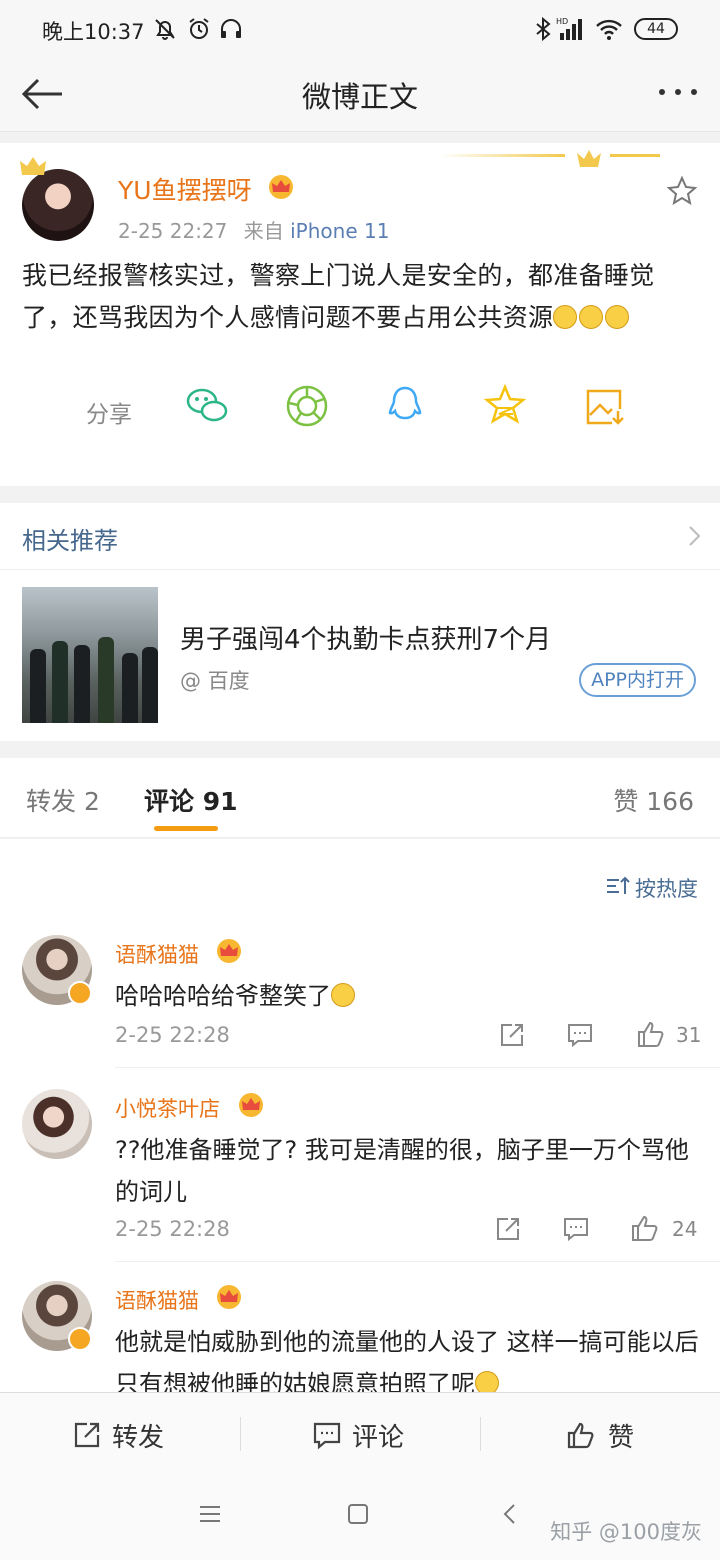  Describe the element at coordinates (57, 1124) in the screenshot. I see `commenter-avatar` at that location.